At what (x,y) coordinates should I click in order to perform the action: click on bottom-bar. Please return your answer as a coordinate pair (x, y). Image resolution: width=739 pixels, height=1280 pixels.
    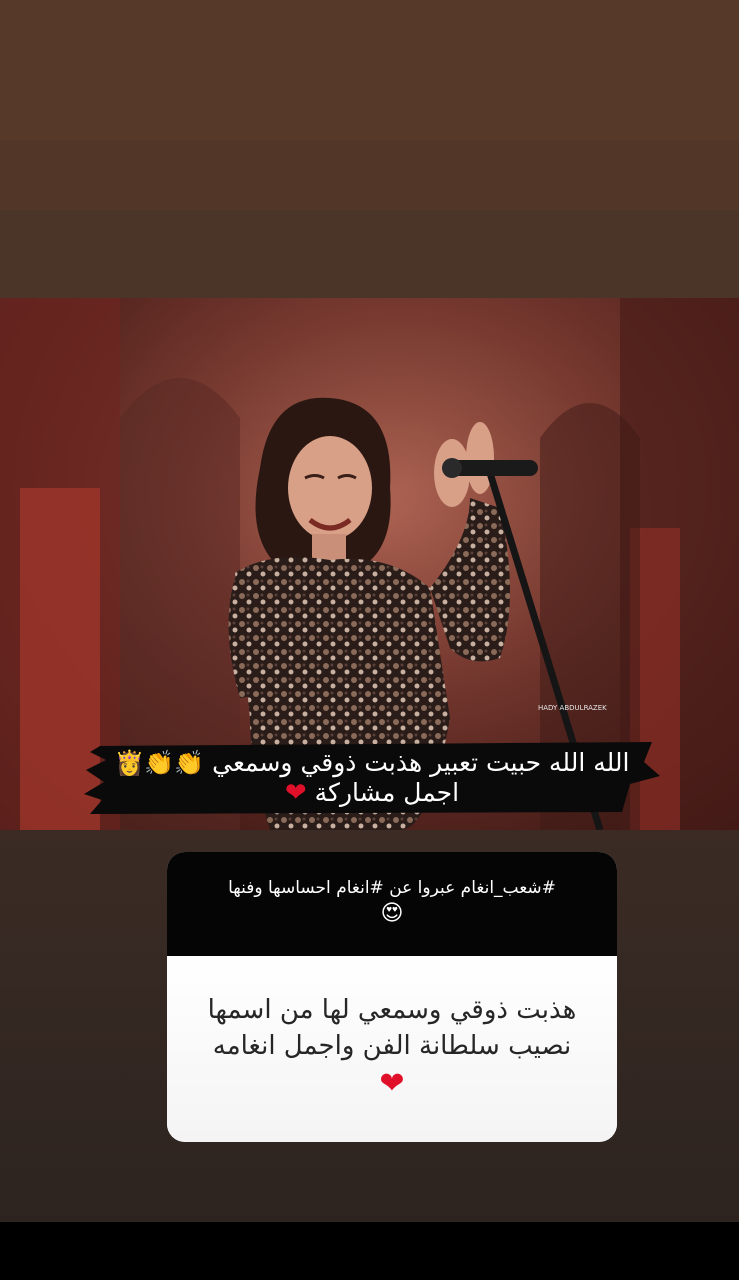
    Looking at the image, I should click on (369, 1251).